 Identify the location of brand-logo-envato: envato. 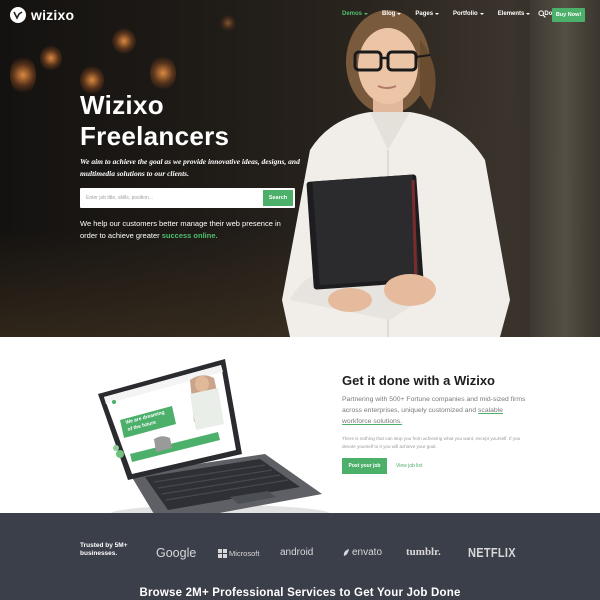
(362, 552).